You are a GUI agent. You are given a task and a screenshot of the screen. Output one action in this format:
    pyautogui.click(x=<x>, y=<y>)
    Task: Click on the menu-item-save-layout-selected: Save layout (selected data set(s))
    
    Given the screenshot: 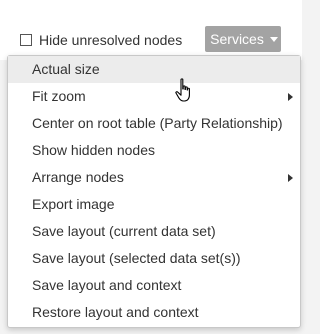 What is the action you would take?
    pyautogui.click(x=154, y=258)
    